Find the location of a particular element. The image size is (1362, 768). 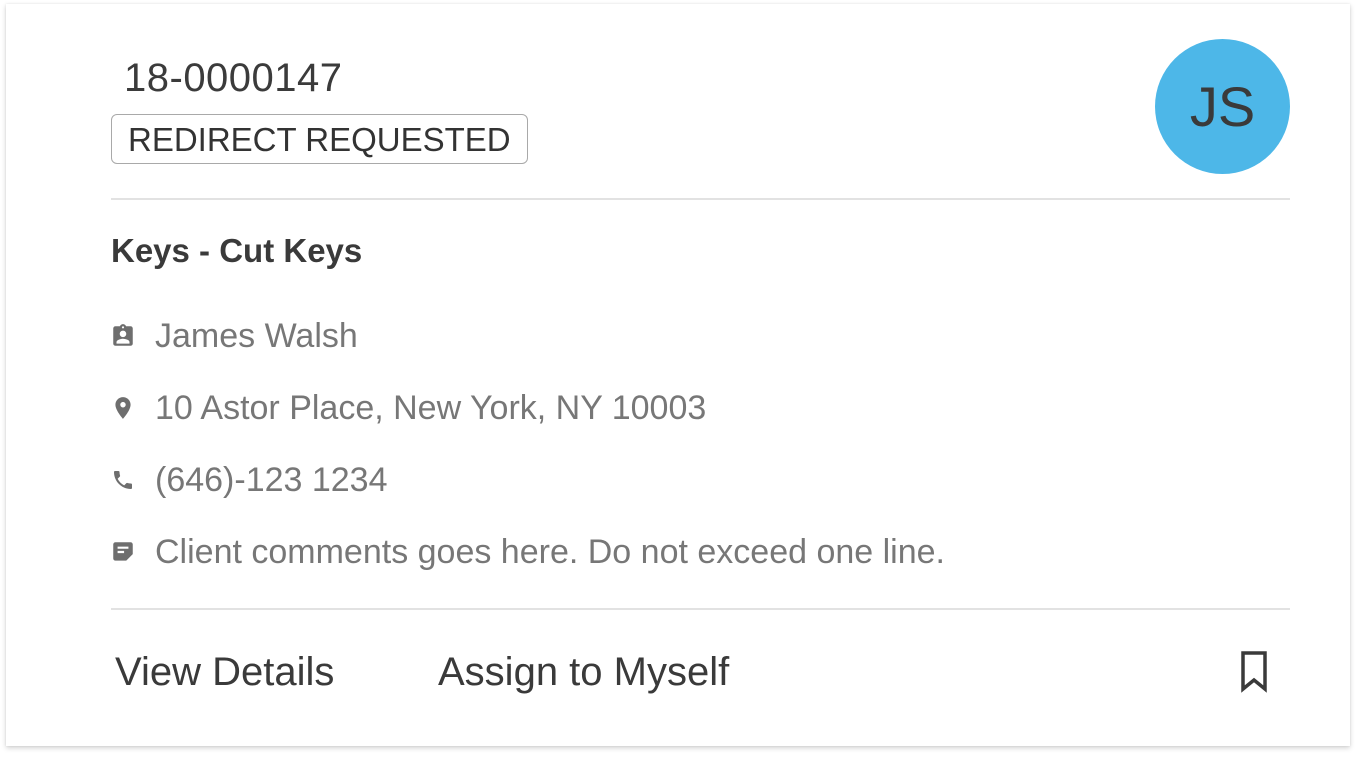

assignment-ind-icon is located at coordinates (123, 336).